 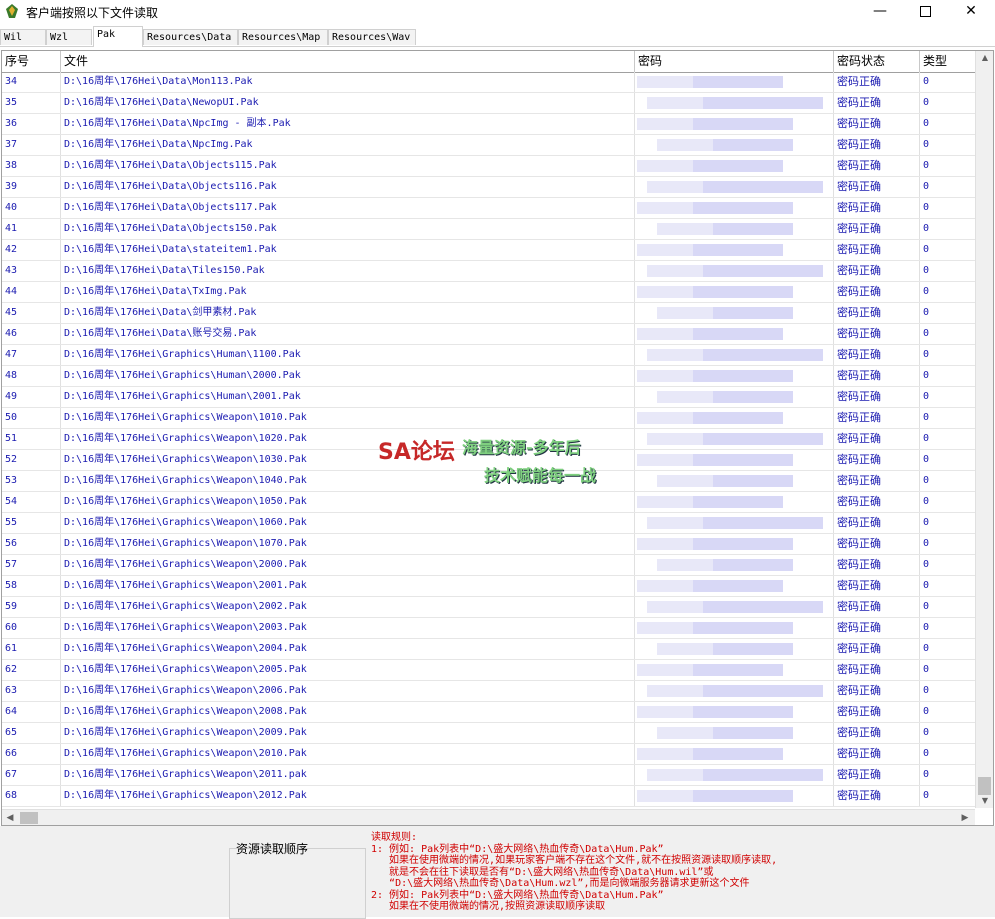 What do you see at coordinates (348, 607) in the screenshot?
I see `row-file-path: D:\16周年\176Hei\Graphics\Weapon\2002.Pak` at bounding box center [348, 607].